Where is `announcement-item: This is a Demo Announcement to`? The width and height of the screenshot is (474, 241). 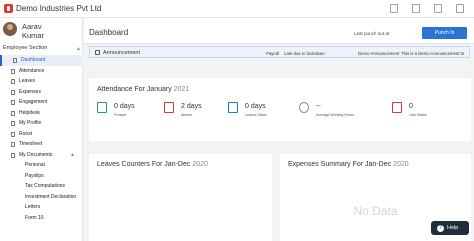 announcement-item: This is a Demo Announcement to is located at coordinates (432, 53).